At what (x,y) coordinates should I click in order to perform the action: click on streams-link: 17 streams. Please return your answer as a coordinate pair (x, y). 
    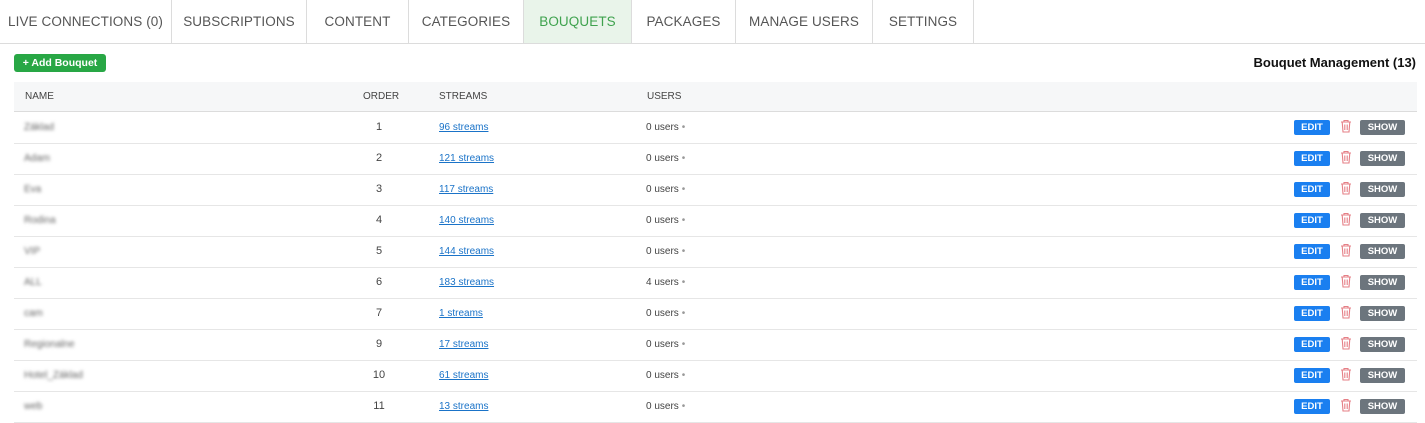
    Looking at the image, I should click on (463, 344).